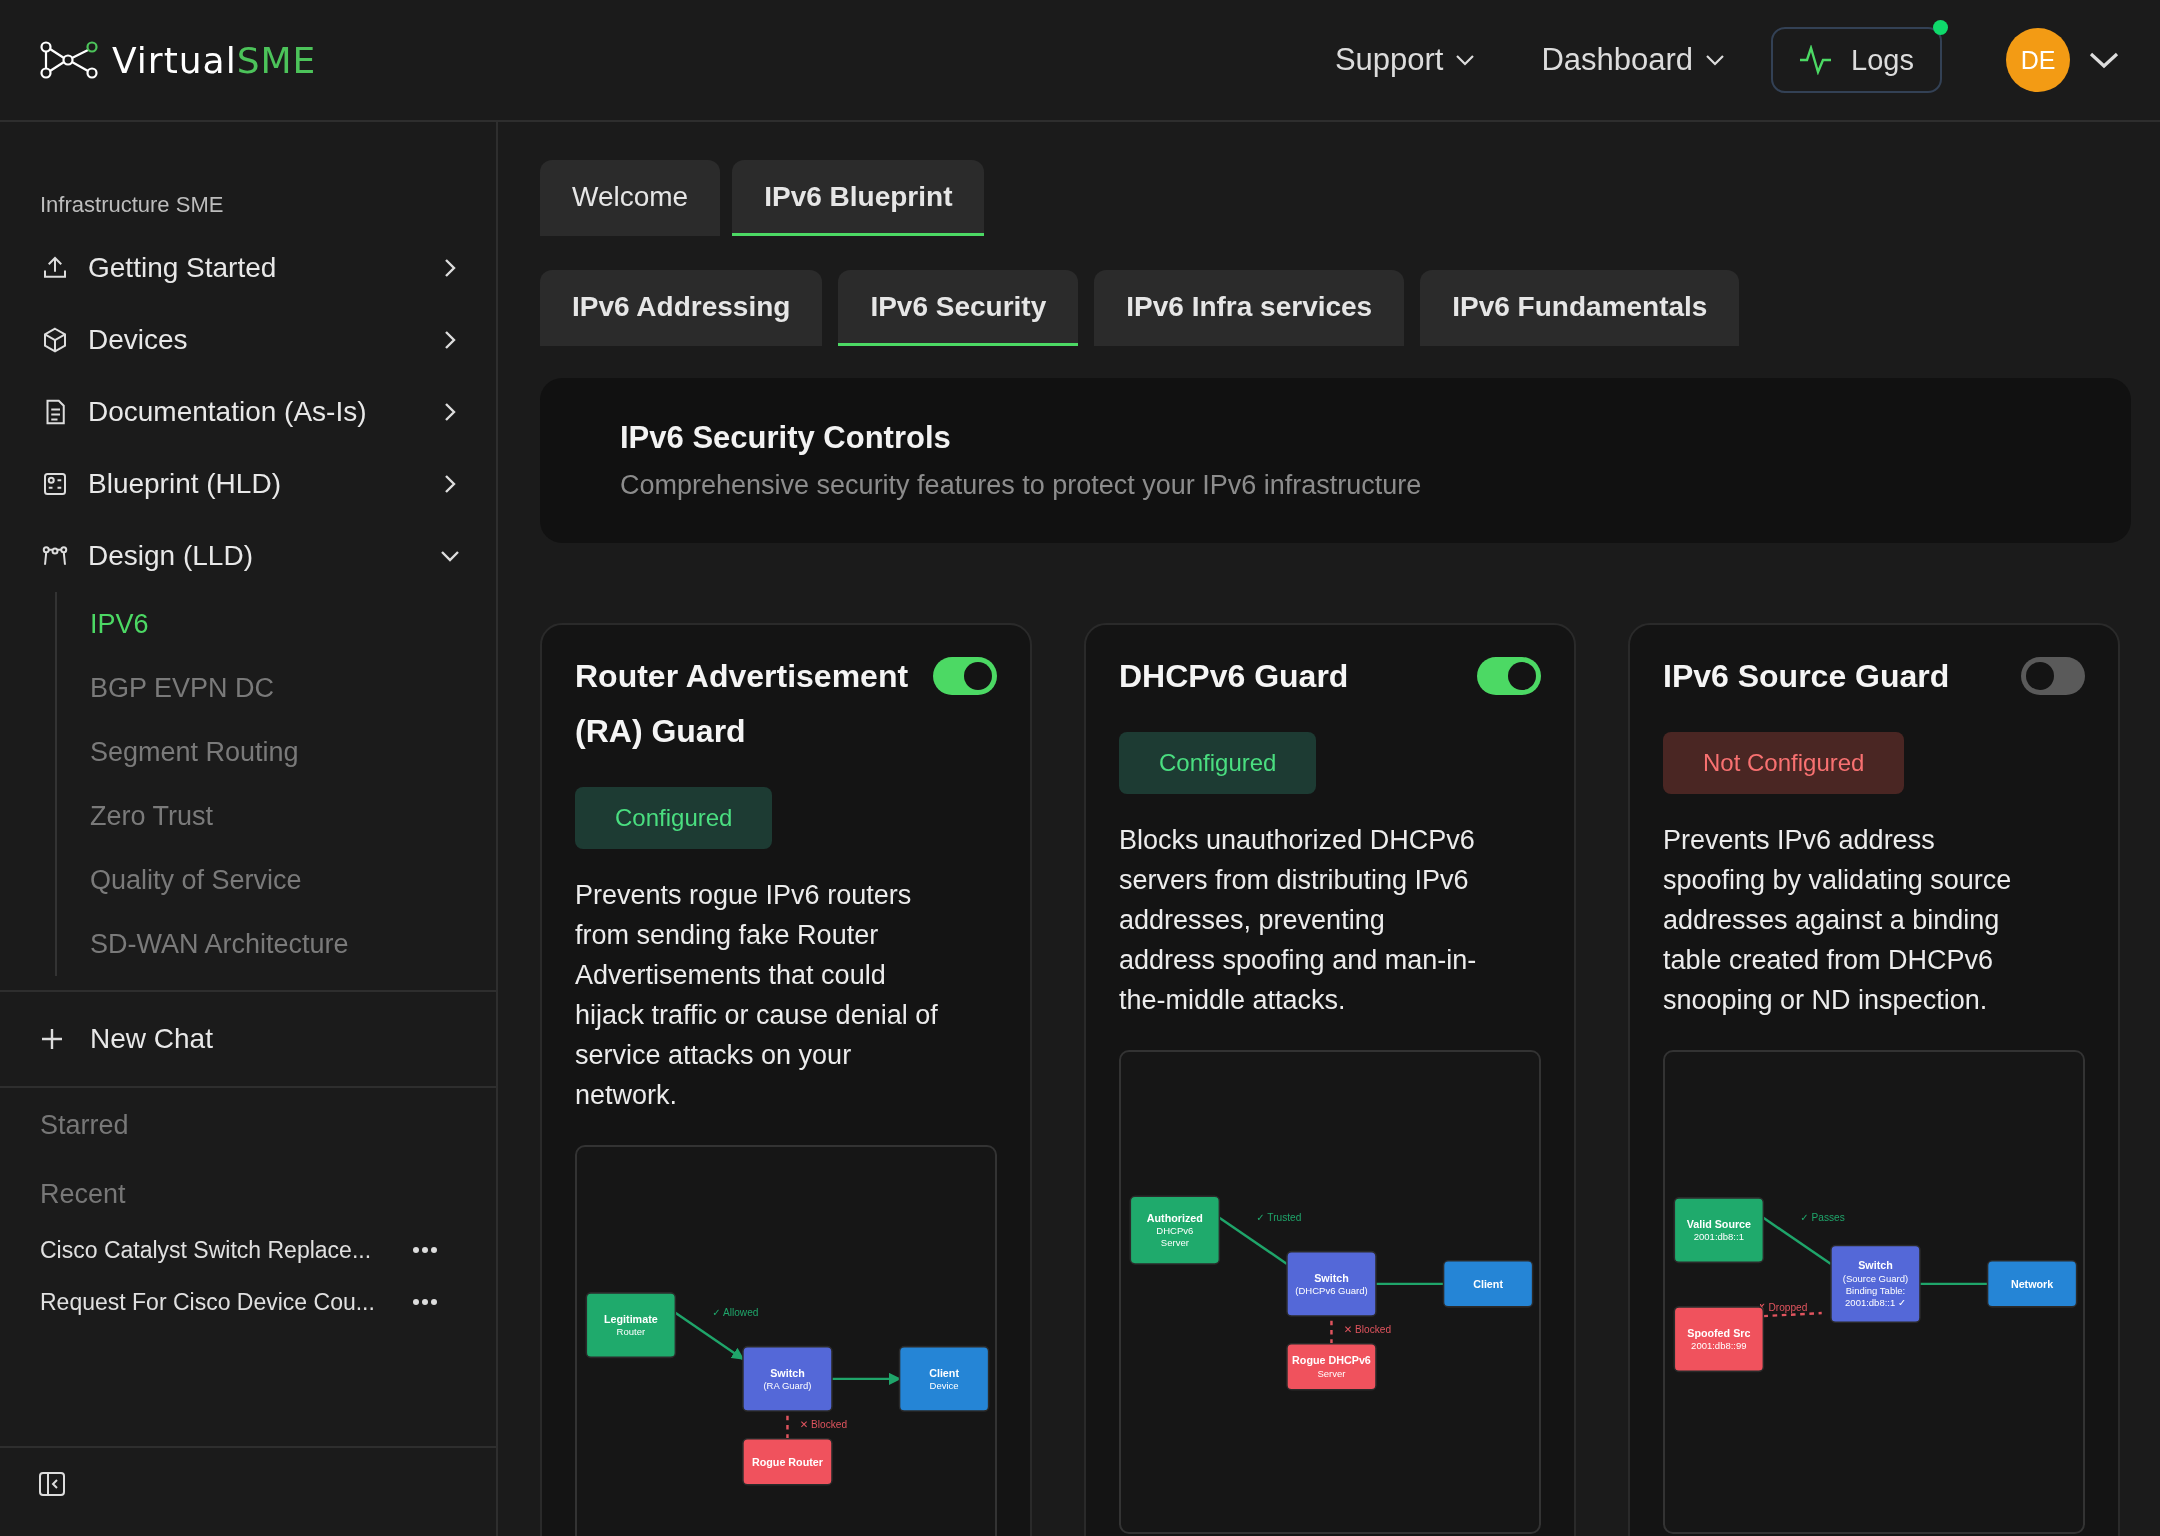 Image resolution: width=2160 pixels, height=1536 pixels. What do you see at coordinates (276, 752) in the screenshot?
I see `sidebar-subitem: Segment Routing` at bounding box center [276, 752].